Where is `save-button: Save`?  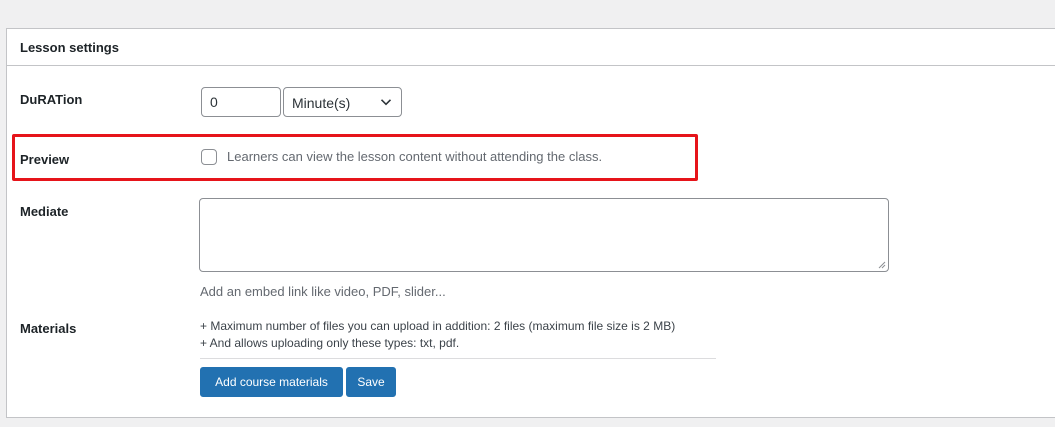
save-button: Save is located at coordinates (371, 382).